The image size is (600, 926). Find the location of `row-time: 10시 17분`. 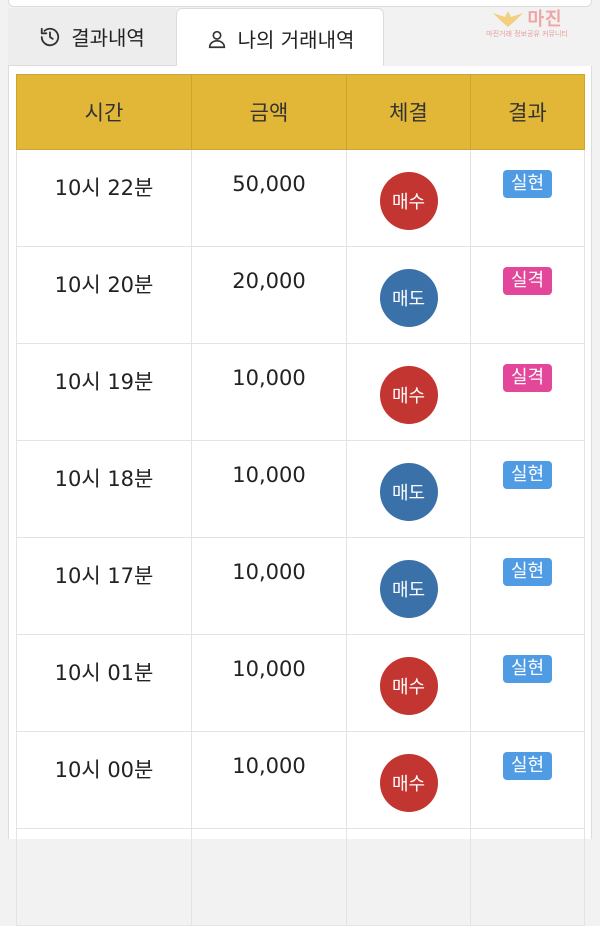

row-time: 10시 17분 is located at coordinates (104, 576).